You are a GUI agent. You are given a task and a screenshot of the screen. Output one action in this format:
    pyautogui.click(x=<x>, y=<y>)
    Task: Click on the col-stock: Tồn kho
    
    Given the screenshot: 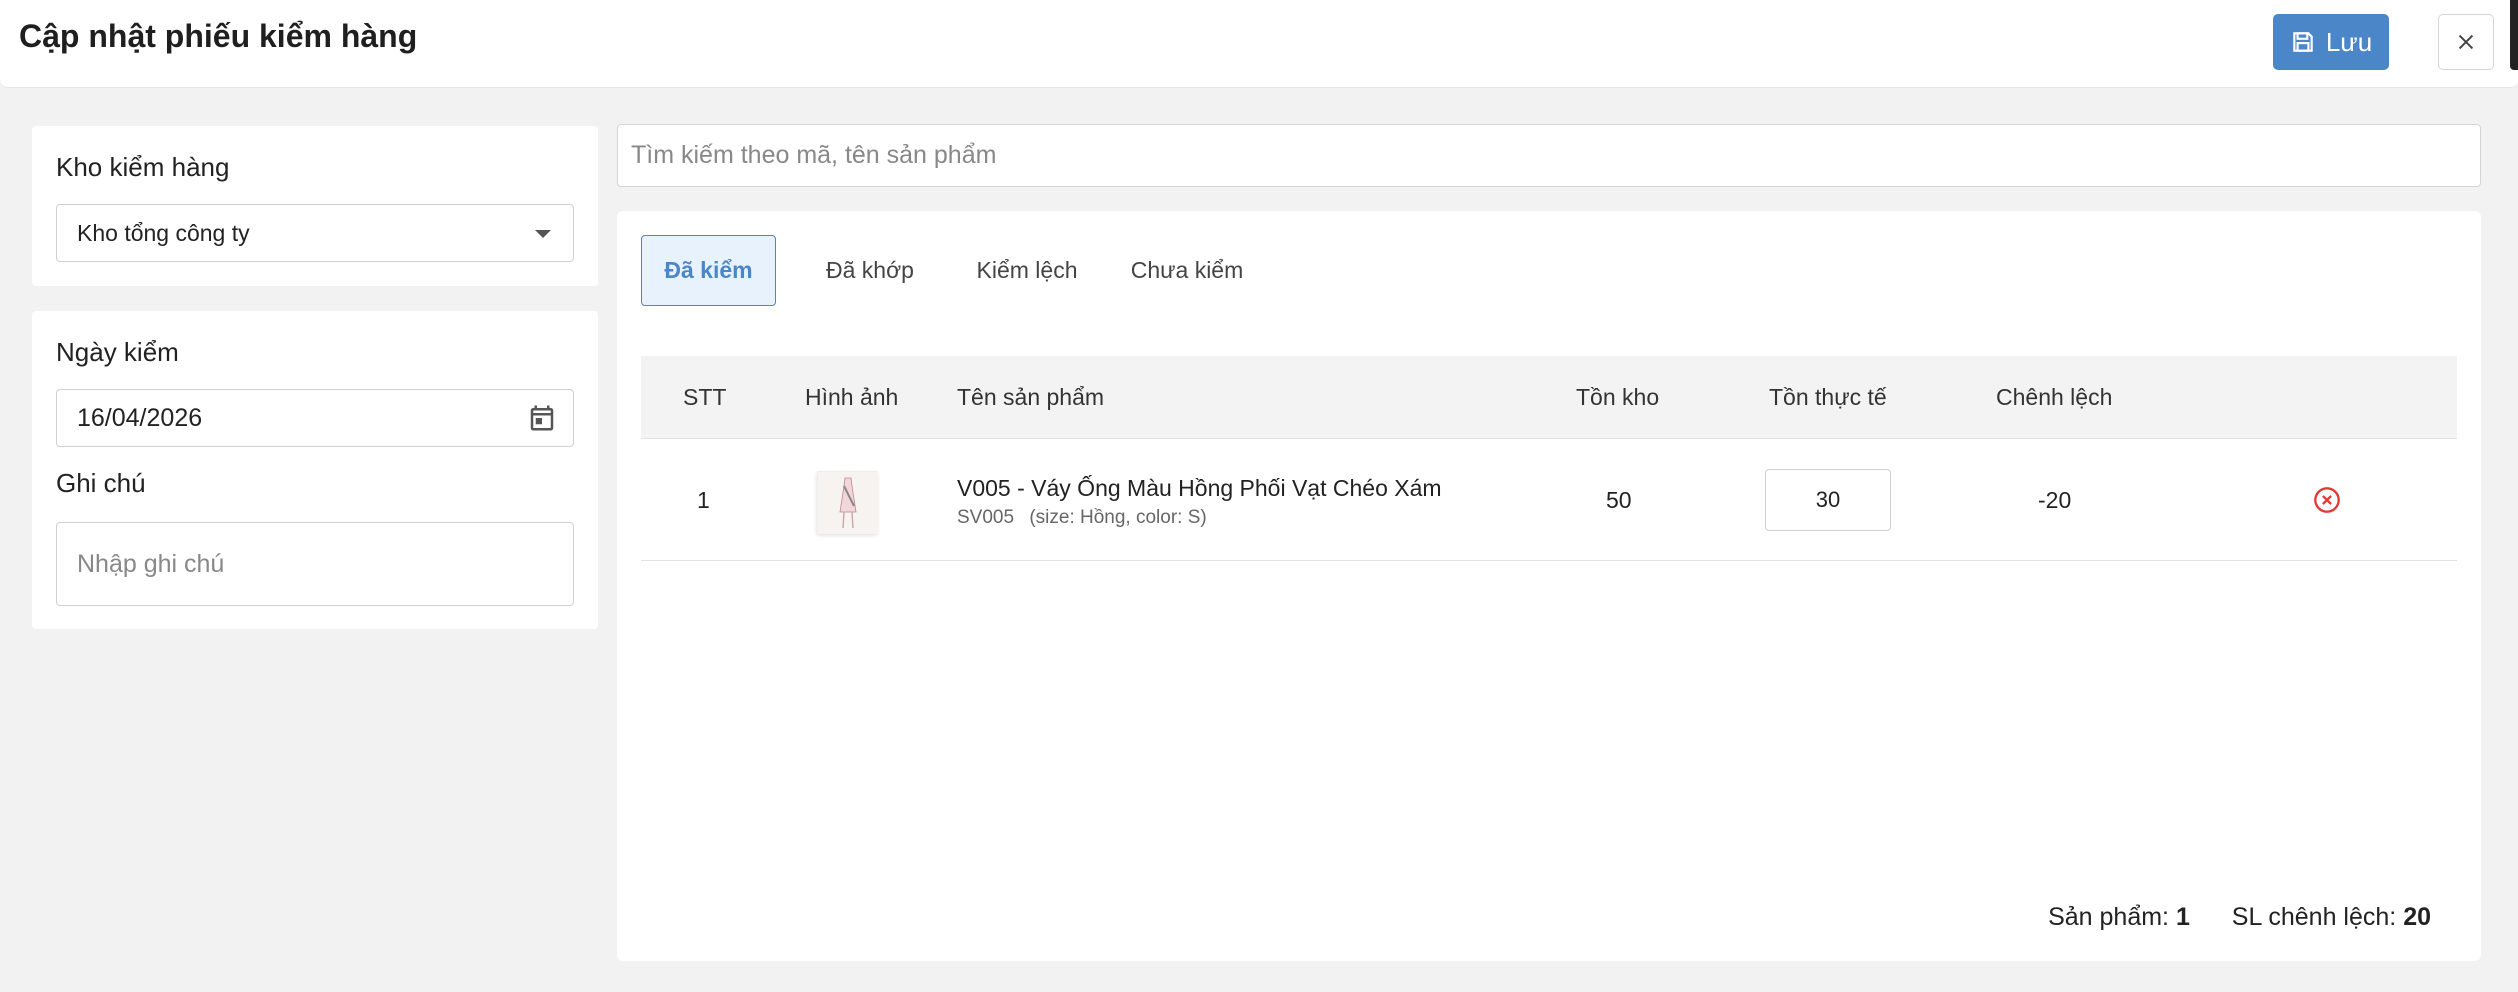 What is the action you would take?
    pyautogui.click(x=1618, y=397)
    